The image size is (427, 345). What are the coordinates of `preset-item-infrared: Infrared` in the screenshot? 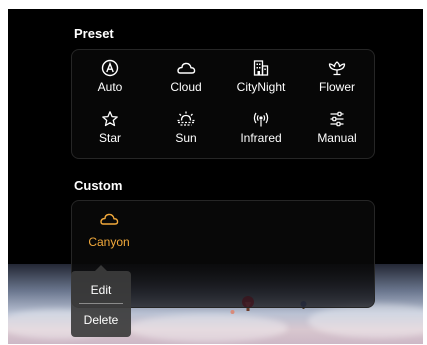 It's located at (261, 129).